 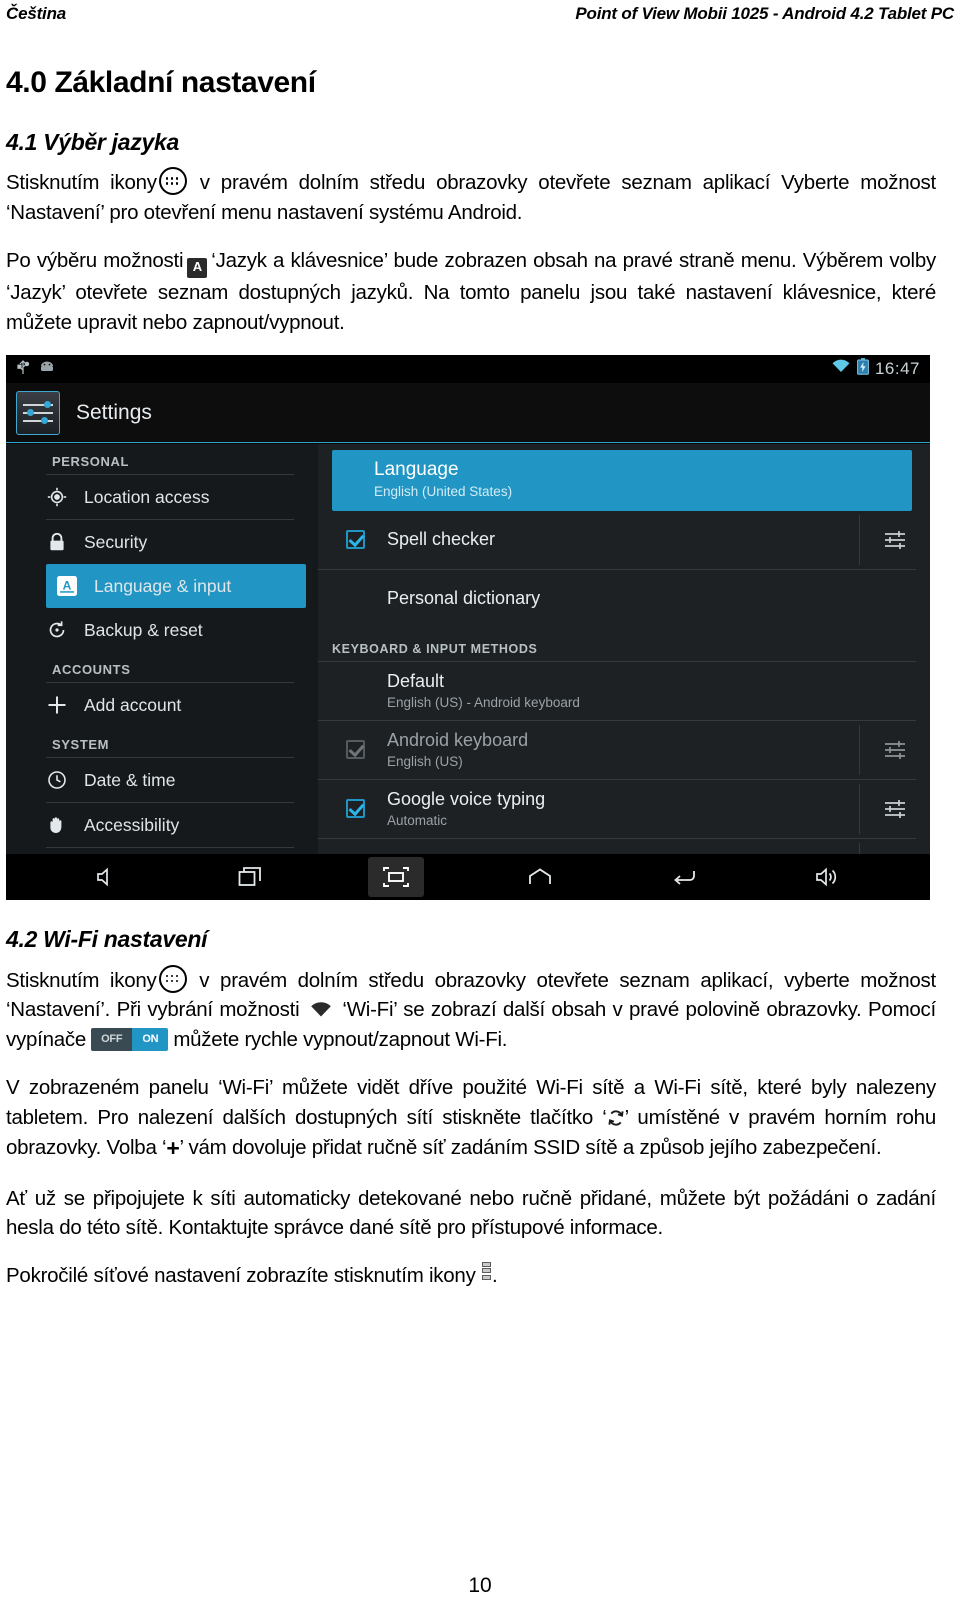 I want to click on default-keyboard-title: Default, so click(x=416, y=681).